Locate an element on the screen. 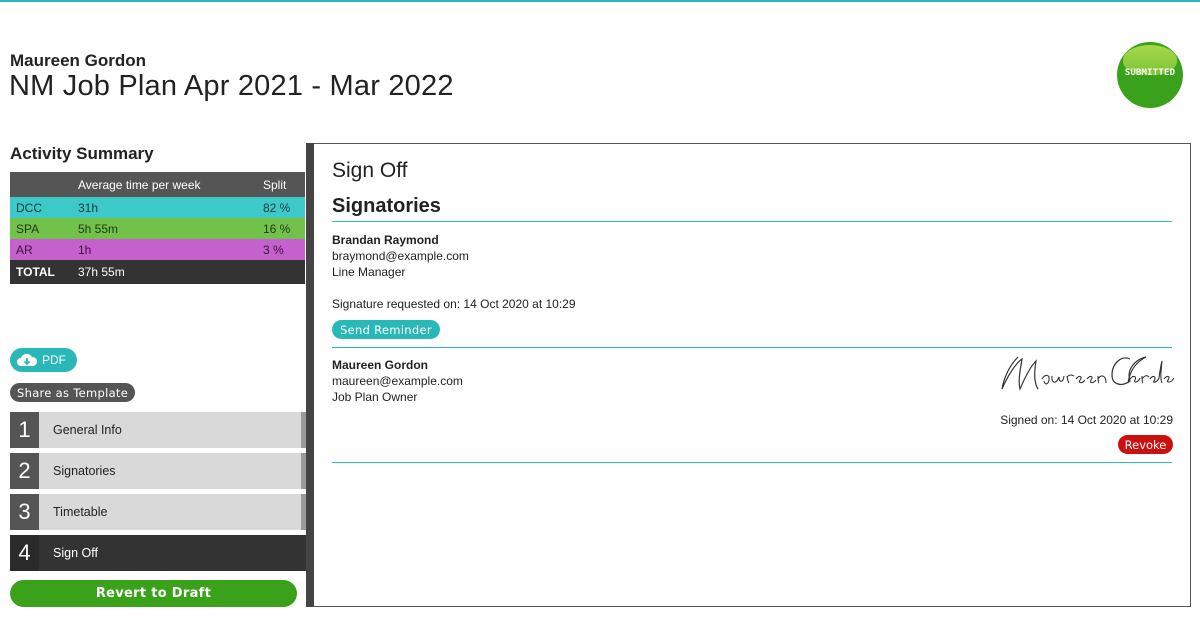 The height and width of the screenshot is (621, 1200). cloud-download-icon is located at coordinates (27, 360).